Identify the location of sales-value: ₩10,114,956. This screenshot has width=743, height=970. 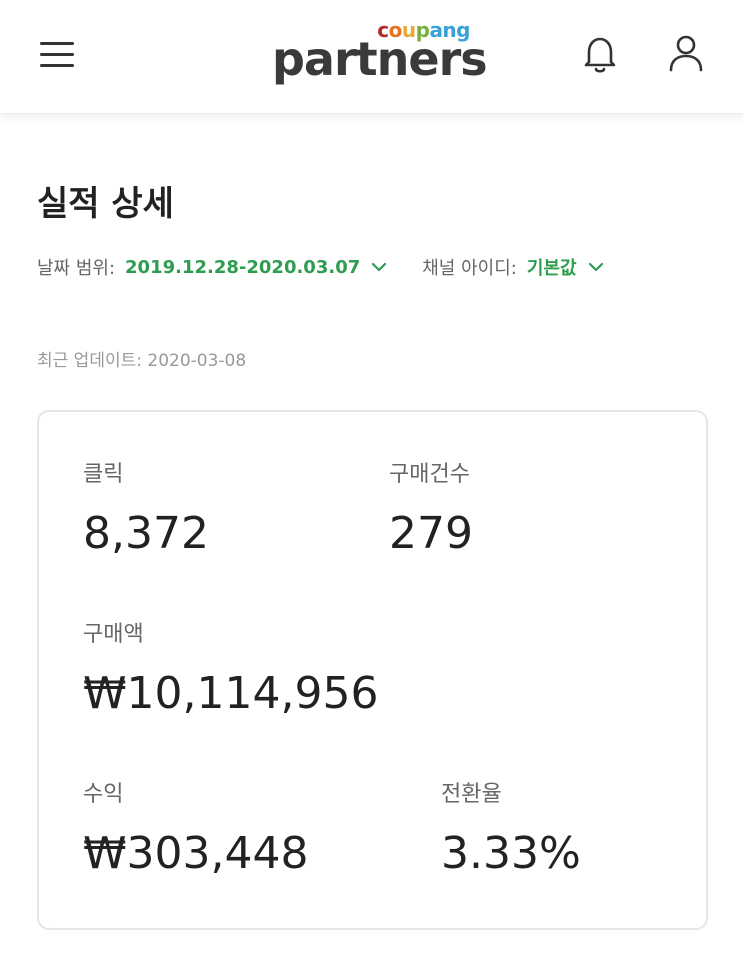
(231, 693).